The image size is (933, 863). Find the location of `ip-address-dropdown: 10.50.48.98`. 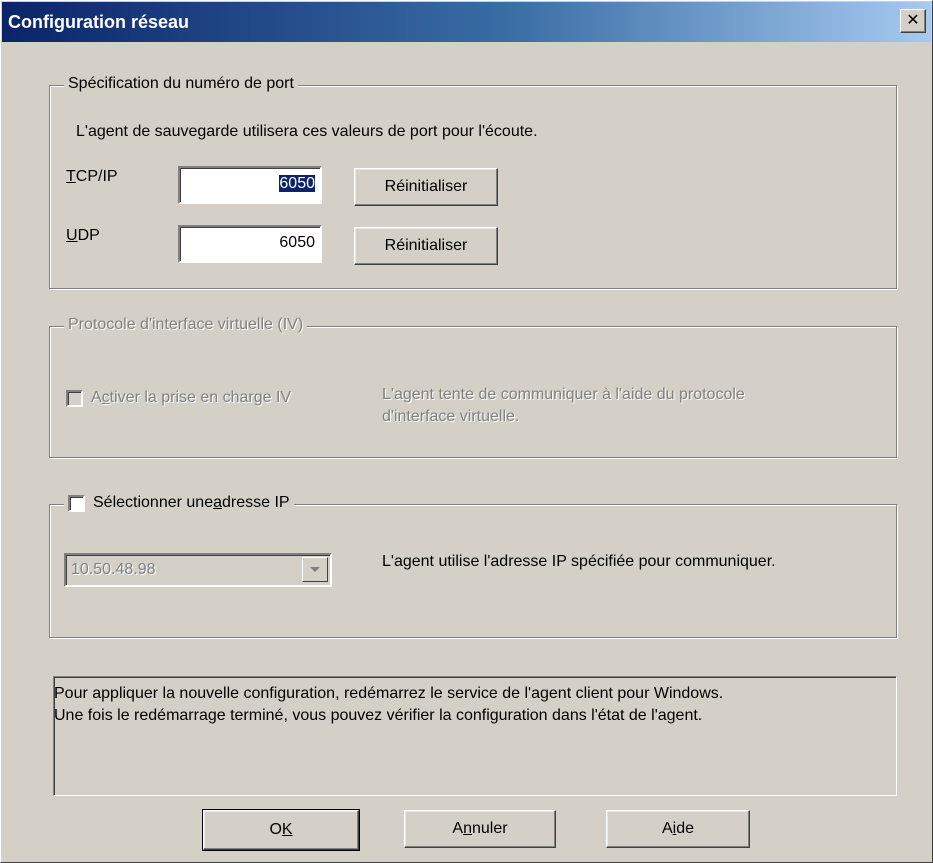

ip-address-dropdown: 10.50.48.98 is located at coordinates (198, 570).